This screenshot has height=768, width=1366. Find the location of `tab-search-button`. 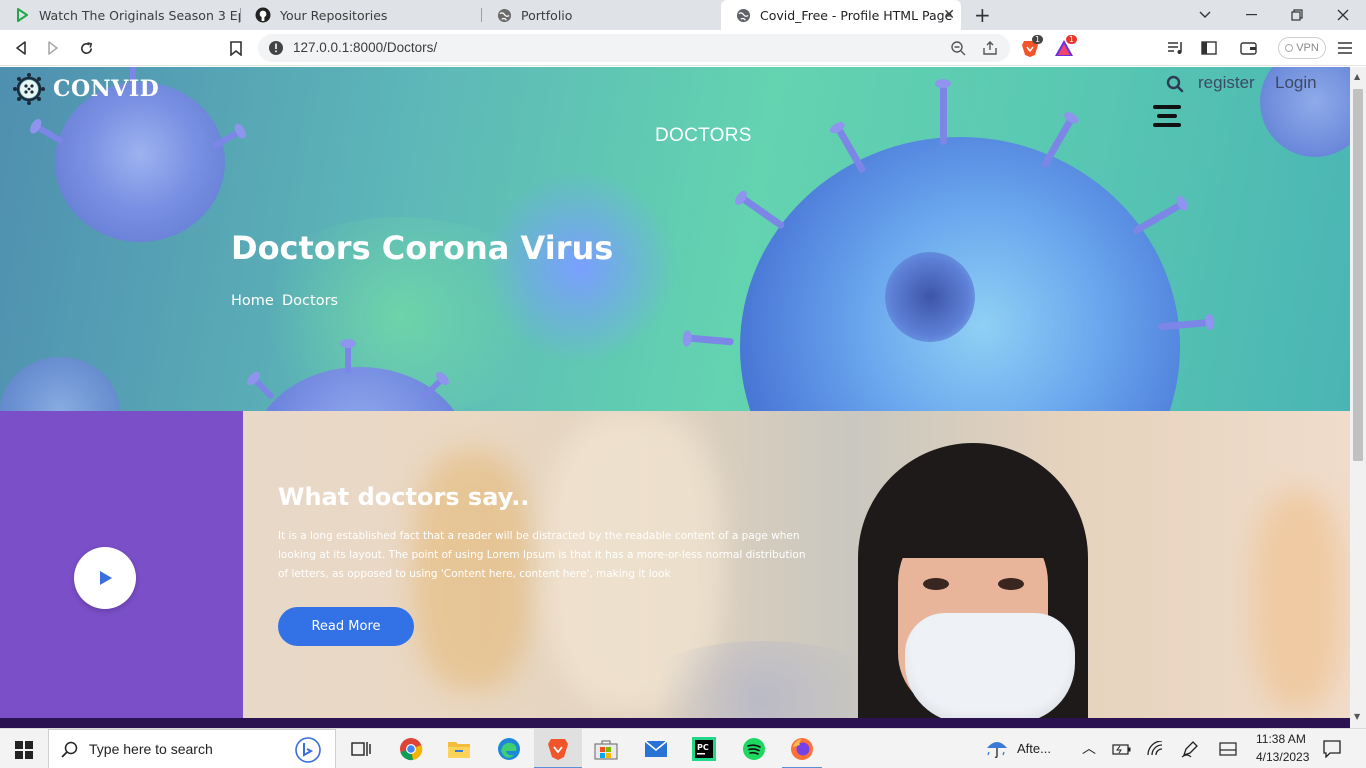

tab-search-button is located at coordinates (1205, 15).